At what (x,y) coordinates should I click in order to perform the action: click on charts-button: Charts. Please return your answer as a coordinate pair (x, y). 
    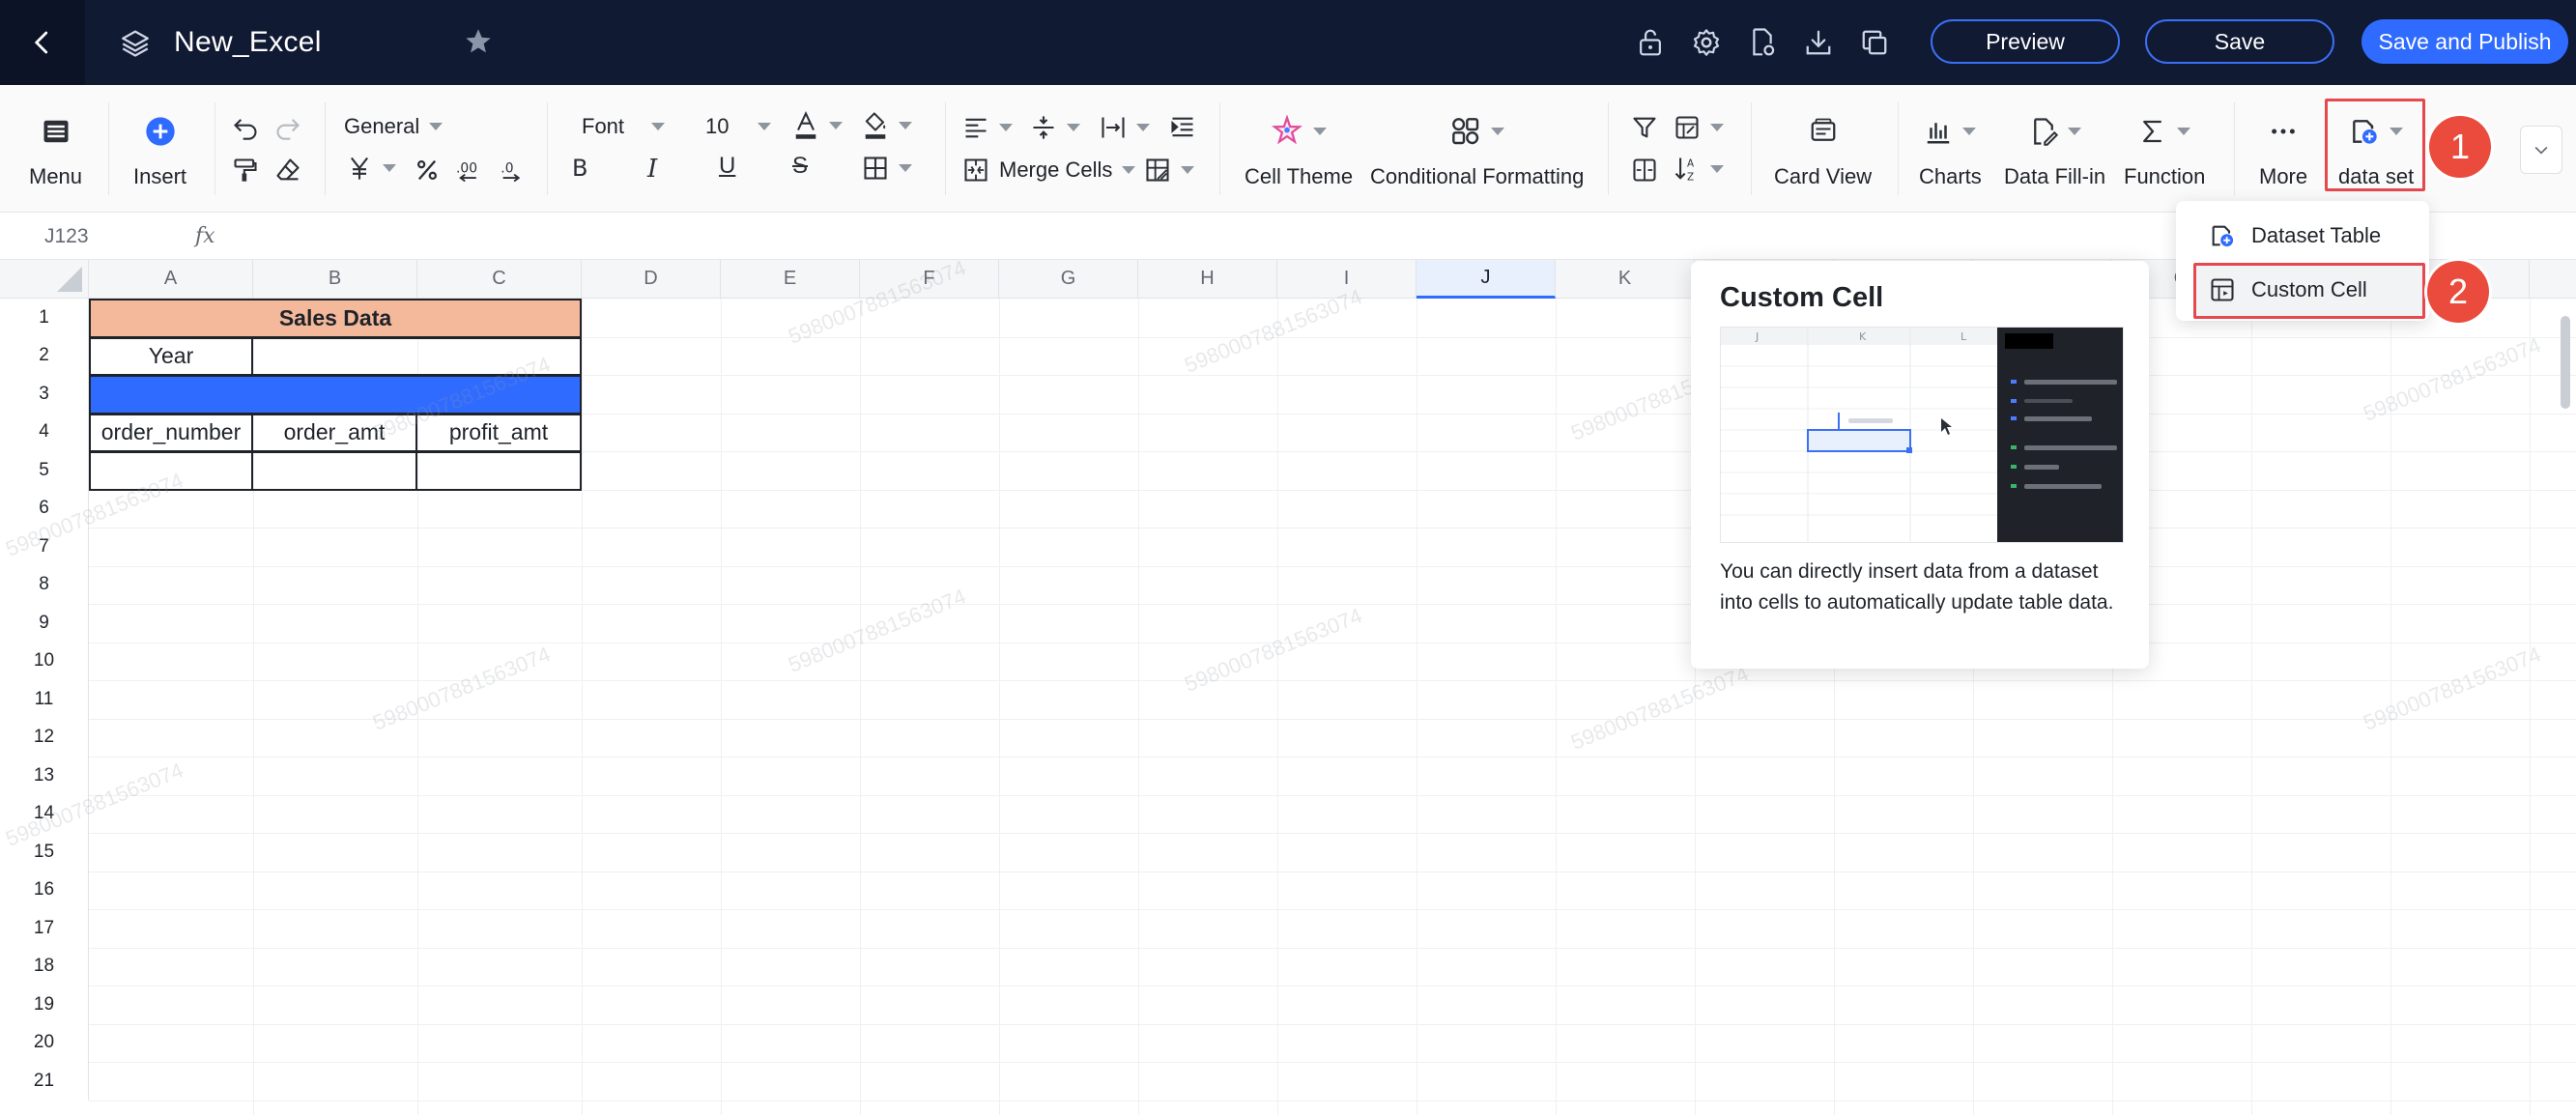
    Looking at the image, I should click on (1951, 150).